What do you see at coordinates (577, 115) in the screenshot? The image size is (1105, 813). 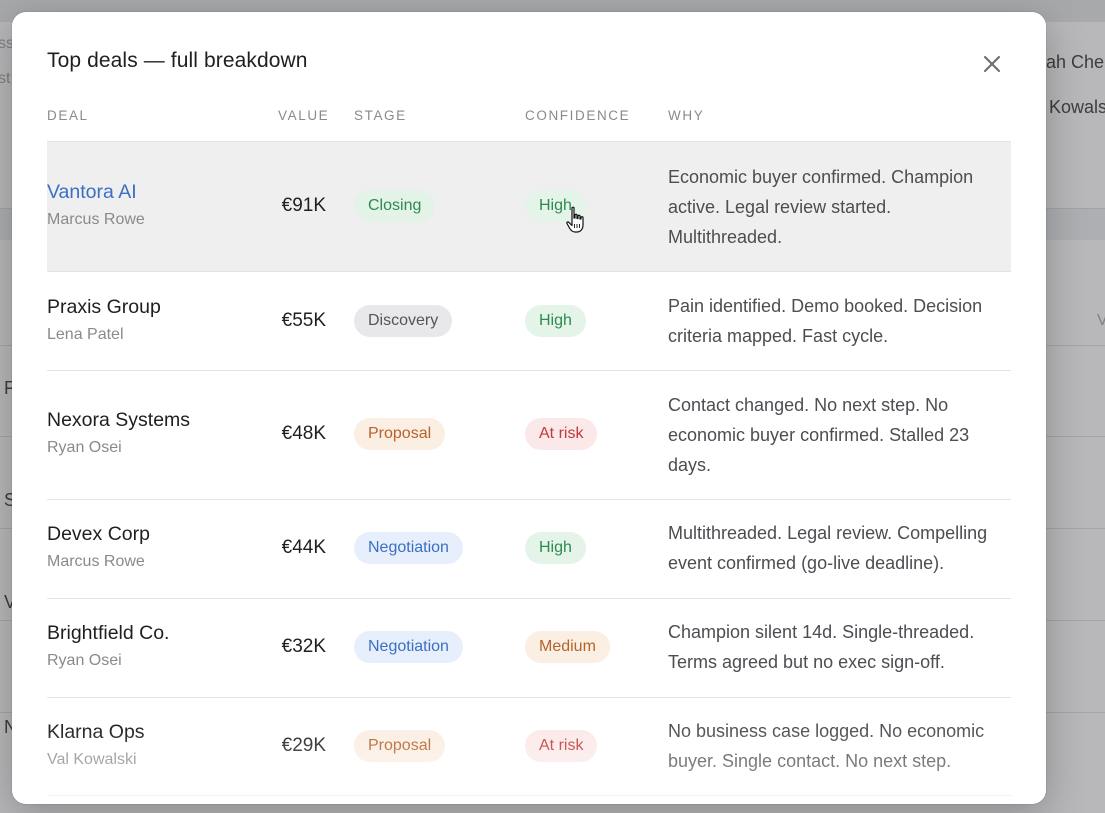 I see `column-header-confidence: CONFIDENCE` at bounding box center [577, 115].